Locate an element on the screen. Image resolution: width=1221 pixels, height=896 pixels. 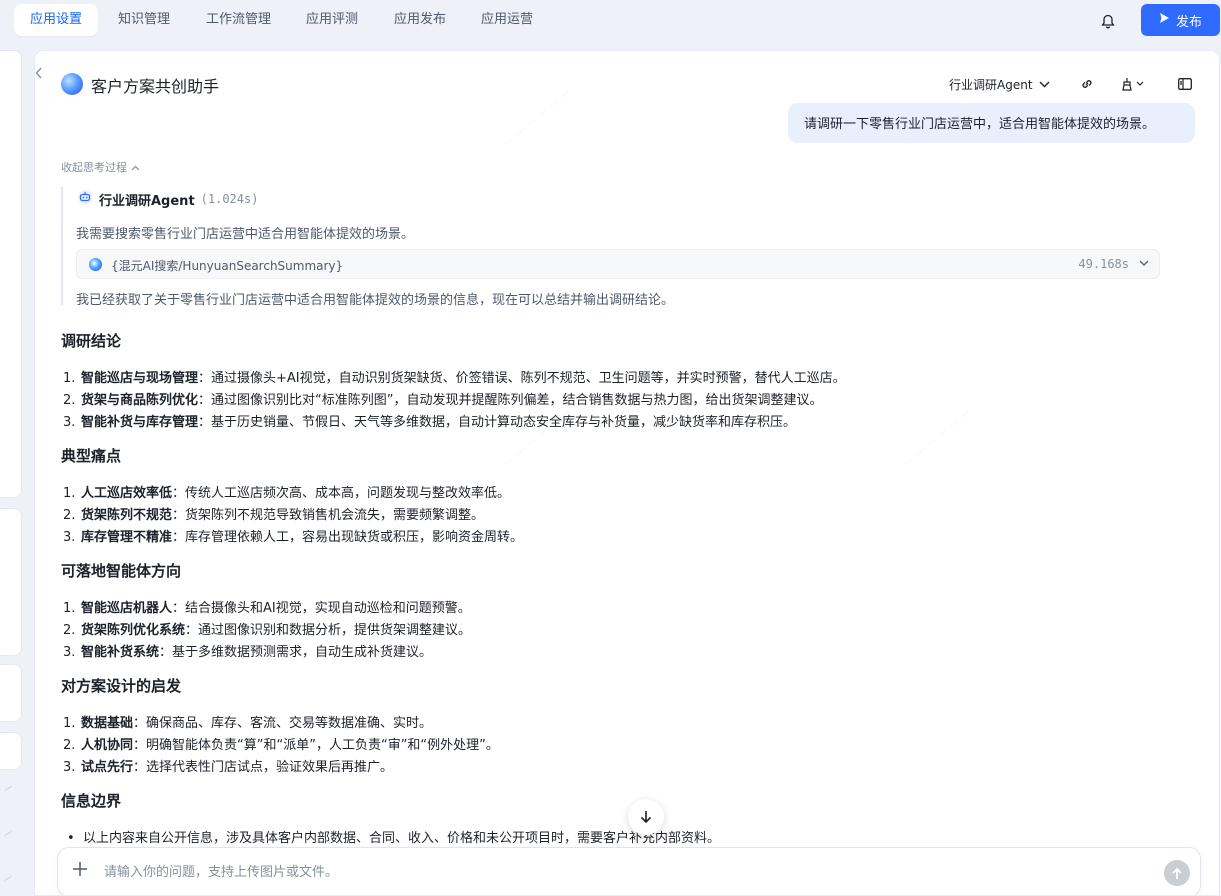
list-item: 3. 库存管理不精准：库存管理依赖人工，容易出现缺货或积压，影响资金周转。 is located at coordinates (293, 537).